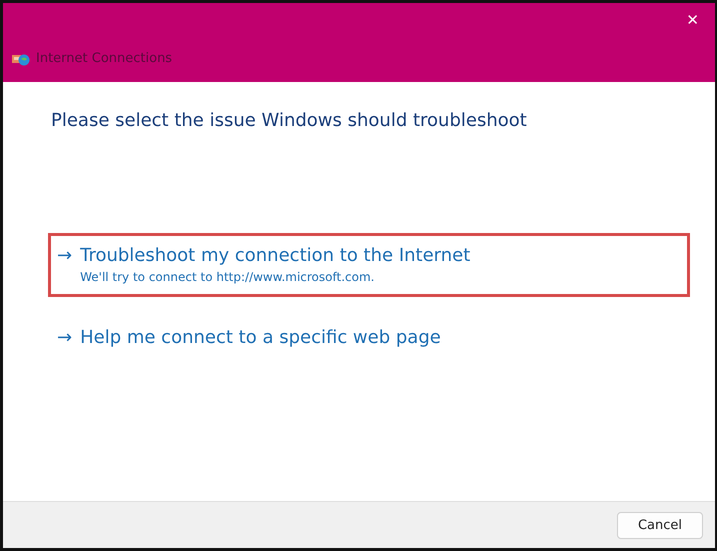 This screenshot has width=717, height=551. What do you see at coordinates (289, 120) in the screenshot?
I see `instruction-heading: Please select the issue Windows should troubleshoot` at bounding box center [289, 120].